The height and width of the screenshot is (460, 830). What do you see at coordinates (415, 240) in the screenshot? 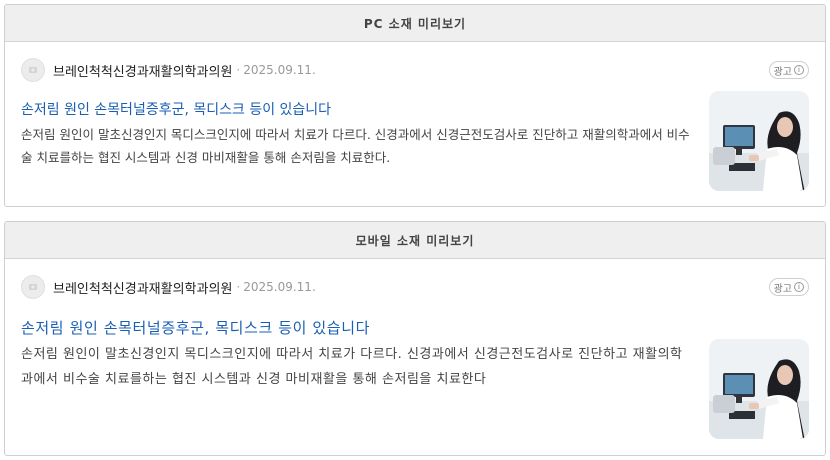
I see `mobile-preview-header: 모바일 소재 미리보기` at bounding box center [415, 240].